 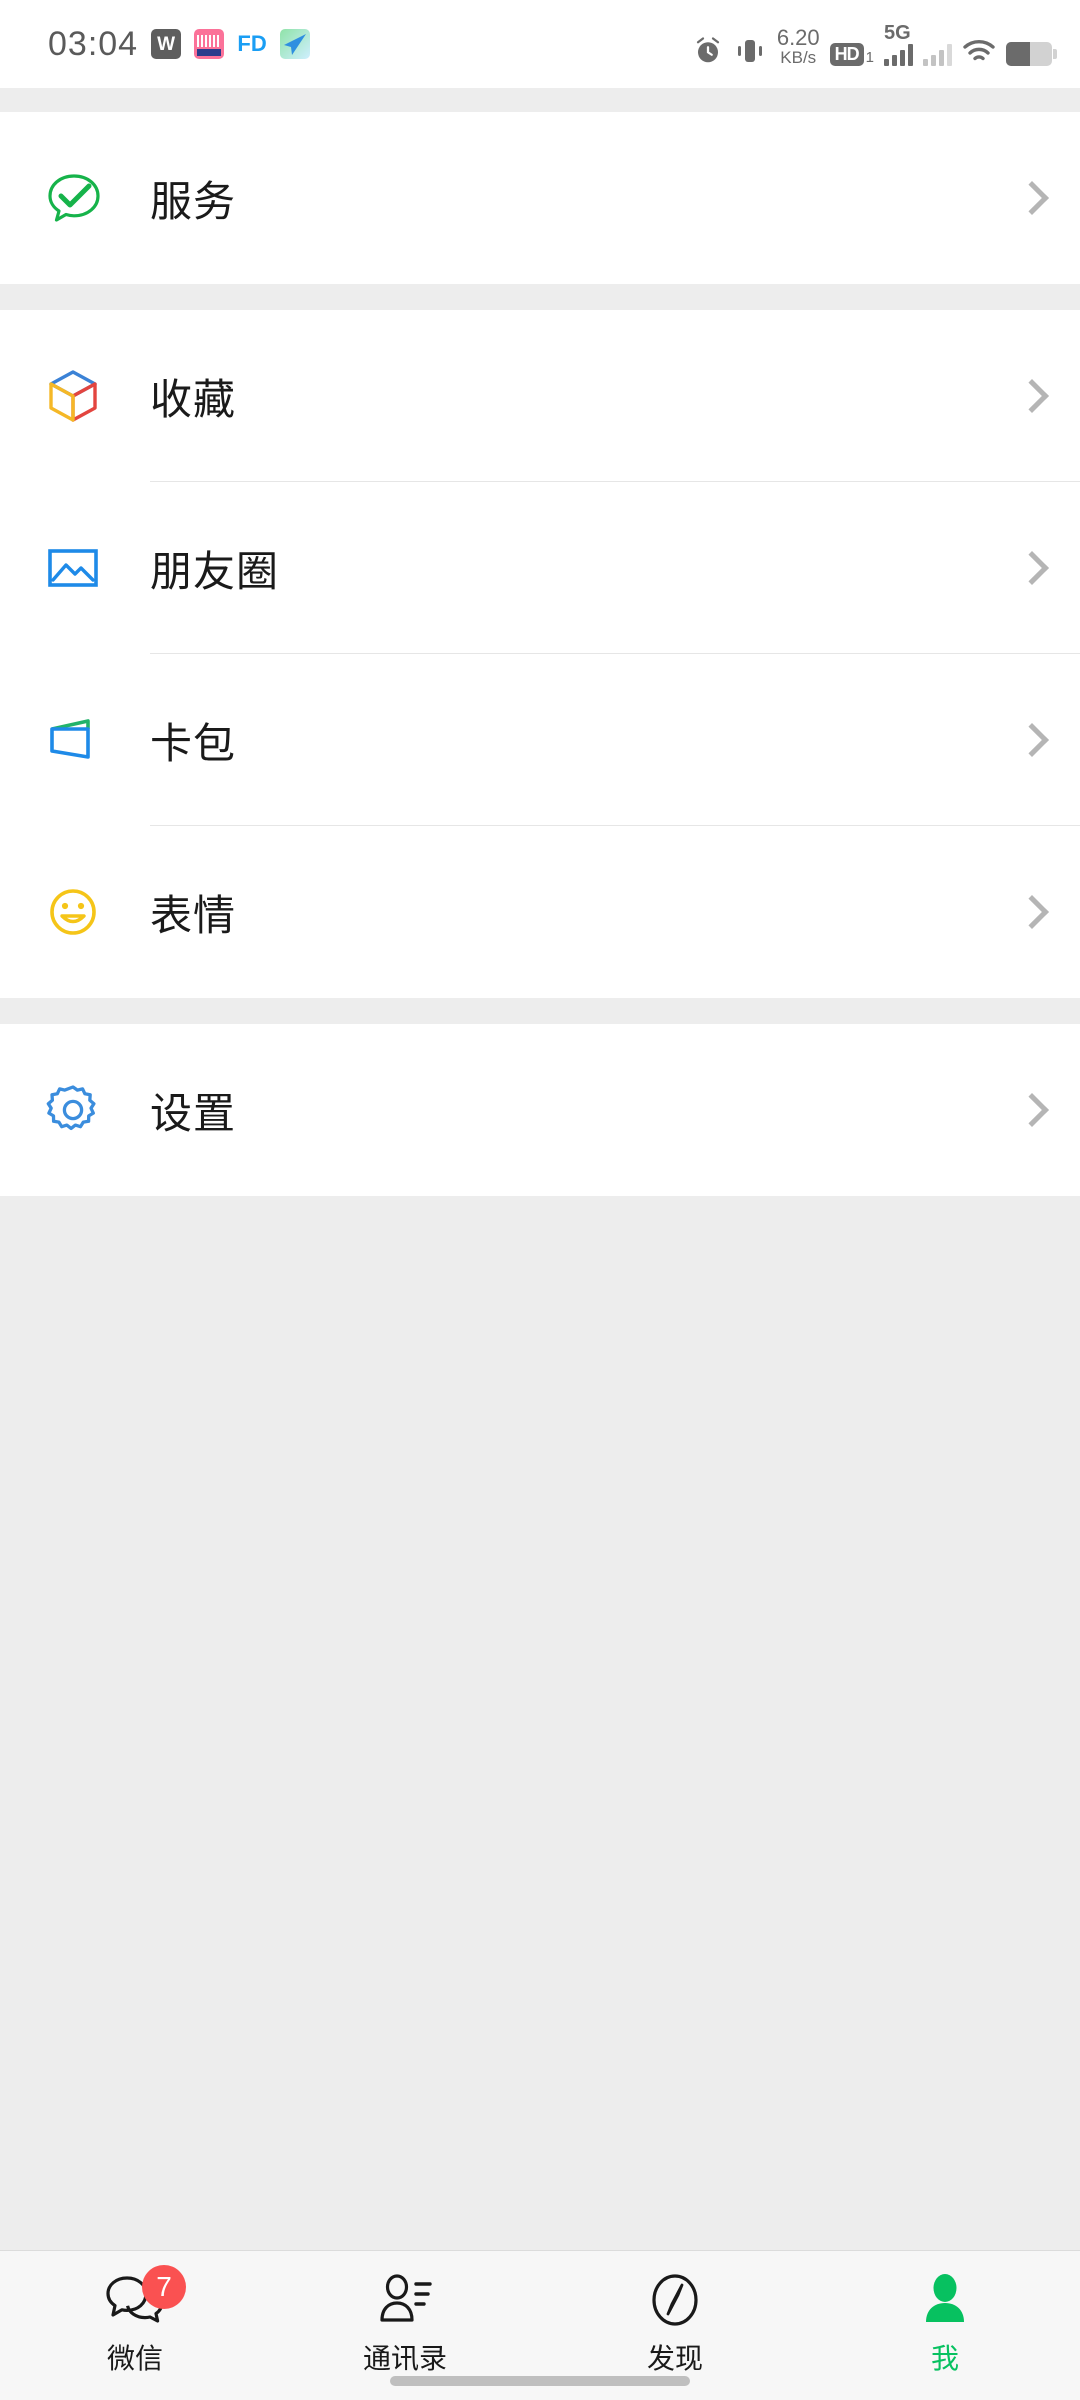 What do you see at coordinates (750, 51) in the screenshot?
I see `vibrate-icon` at bounding box center [750, 51].